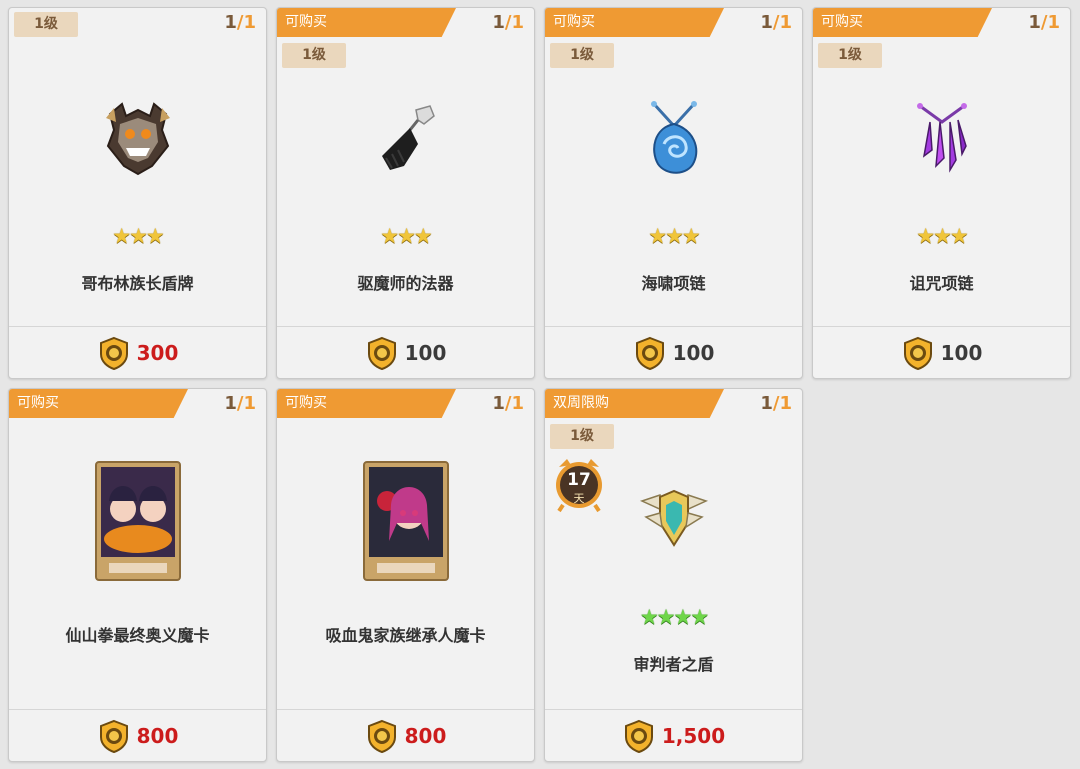  What do you see at coordinates (157, 352) in the screenshot?
I see `item-price: 300` at bounding box center [157, 352].